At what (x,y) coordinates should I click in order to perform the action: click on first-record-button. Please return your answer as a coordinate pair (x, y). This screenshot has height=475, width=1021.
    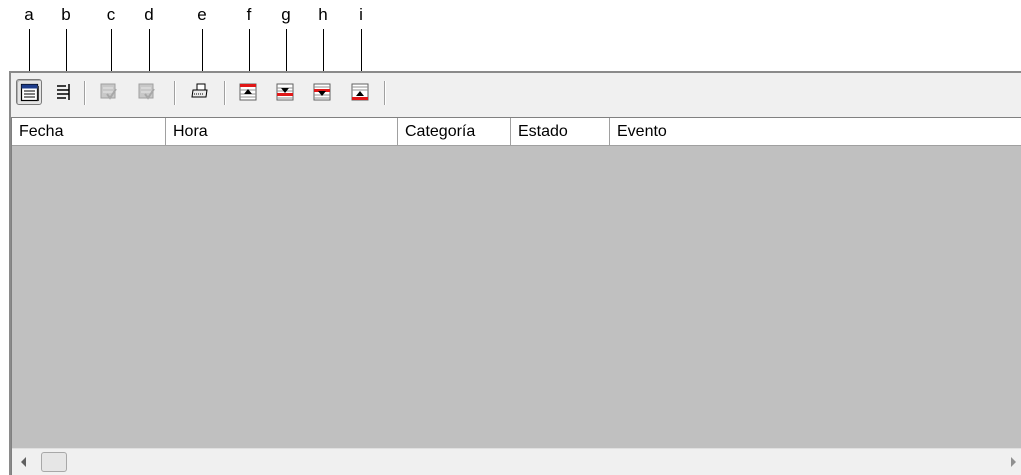
    Looking at the image, I should click on (248, 92).